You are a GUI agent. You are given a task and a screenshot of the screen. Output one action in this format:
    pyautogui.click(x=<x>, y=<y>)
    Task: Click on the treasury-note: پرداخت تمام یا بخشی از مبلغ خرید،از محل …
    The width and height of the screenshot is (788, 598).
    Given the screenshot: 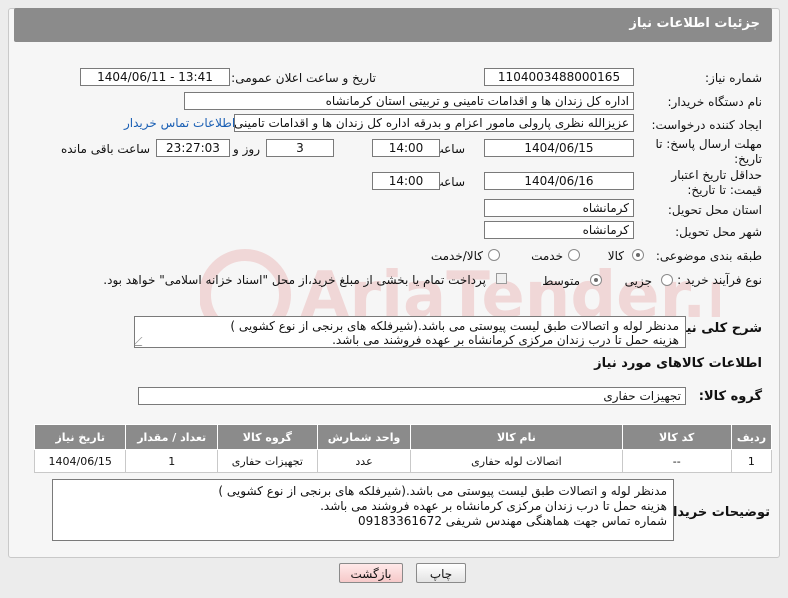 What is the action you would take?
    pyautogui.click(x=294, y=280)
    